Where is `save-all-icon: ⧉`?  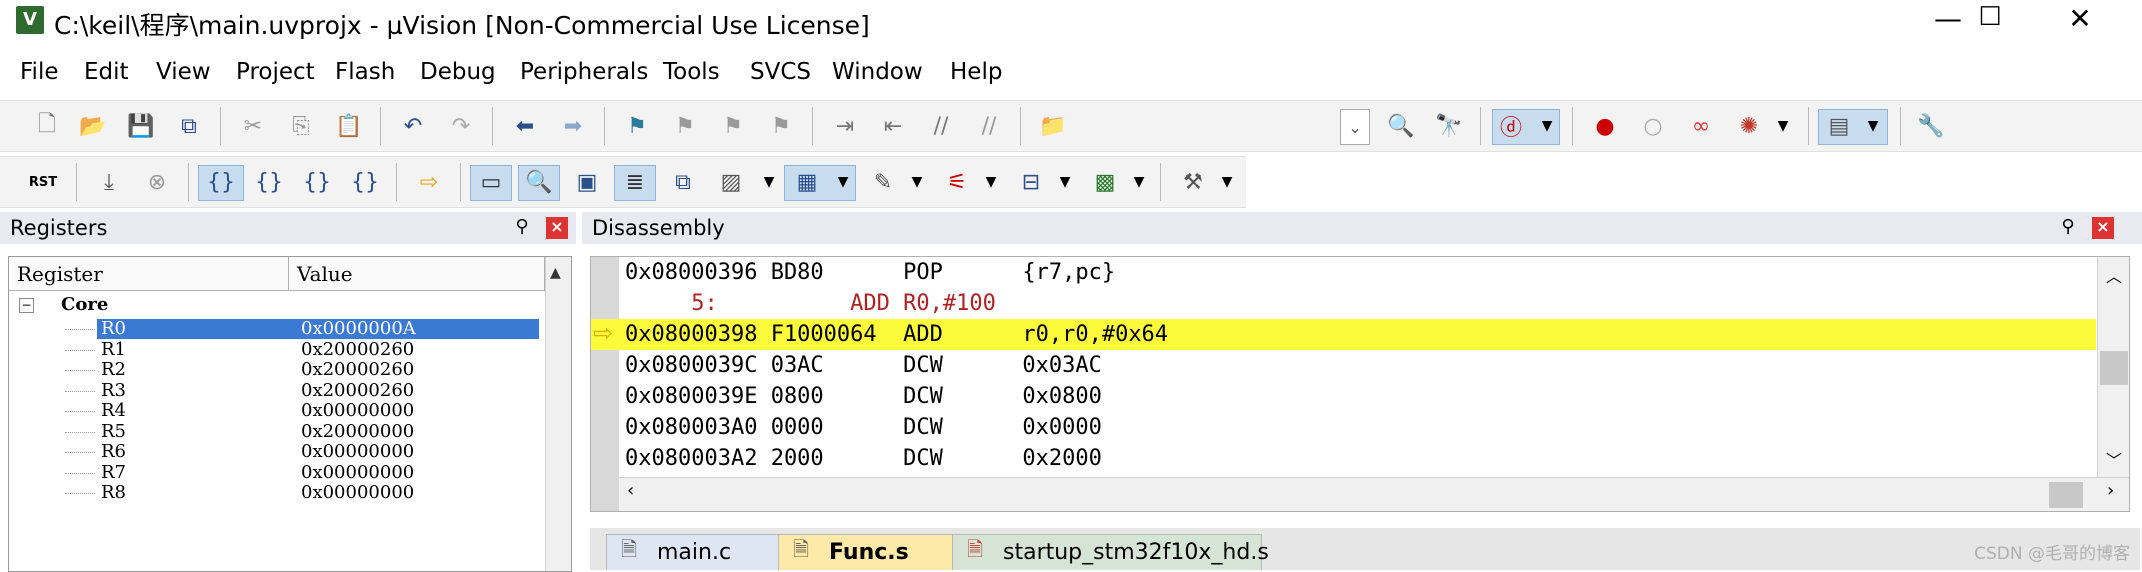 save-all-icon: ⧉ is located at coordinates (189, 126).